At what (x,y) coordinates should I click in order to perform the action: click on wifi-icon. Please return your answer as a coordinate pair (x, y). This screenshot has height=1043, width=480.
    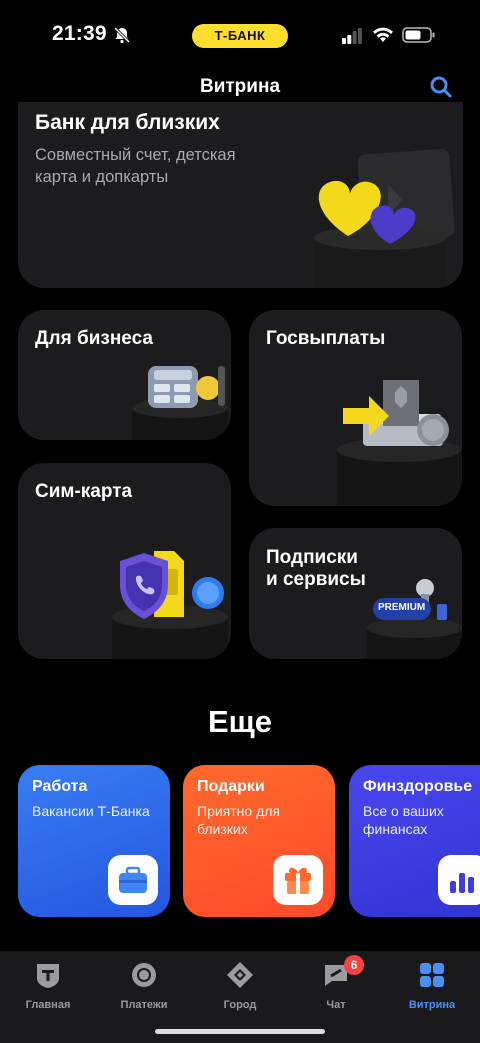
    Looking at the image, I should click on (383, 34).